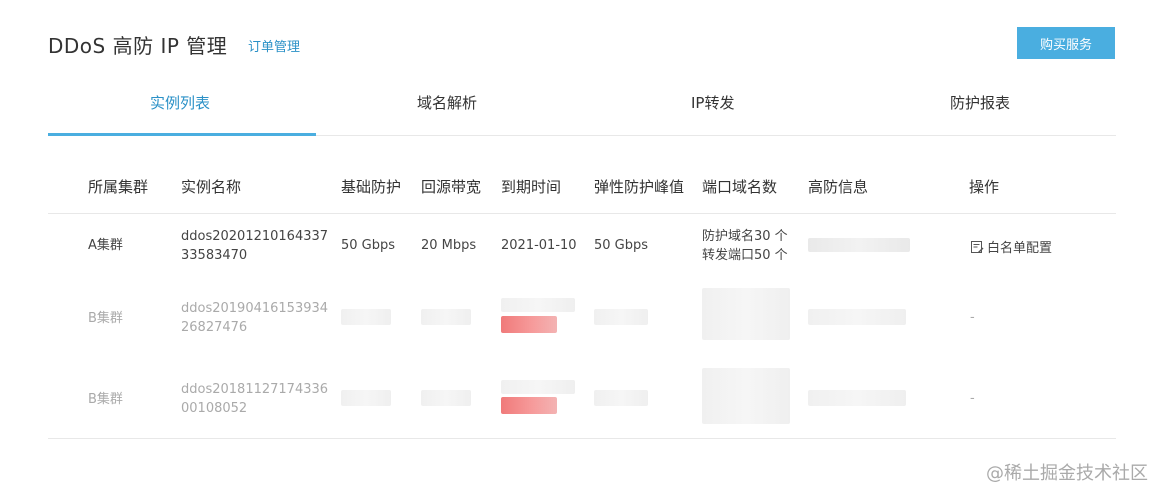  What do you see at coordinates (118, 187) in the screenshot?
I see `column-header-cluster: 所属集群` at bounding box center [118, 187].